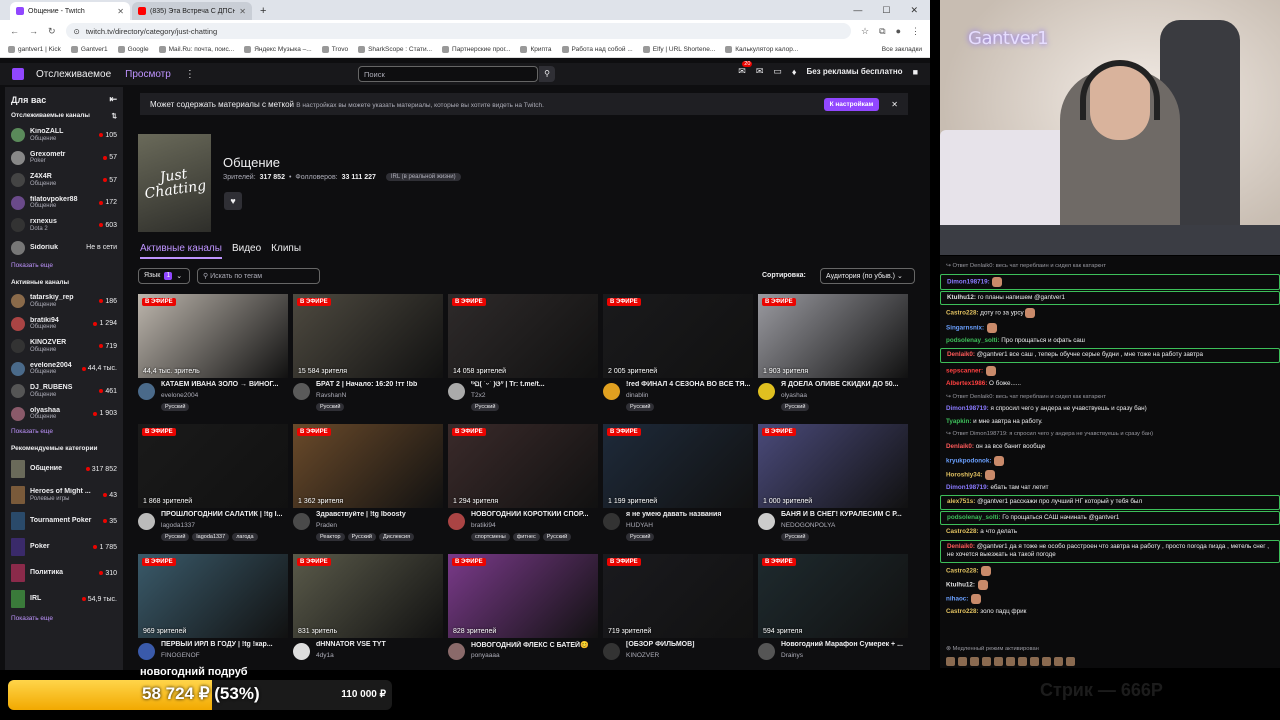 The image size is (1280, 720). Describe the element at coordinates (961, 501) in the screenshot. I see `chat-username: alex751s:` at that location.